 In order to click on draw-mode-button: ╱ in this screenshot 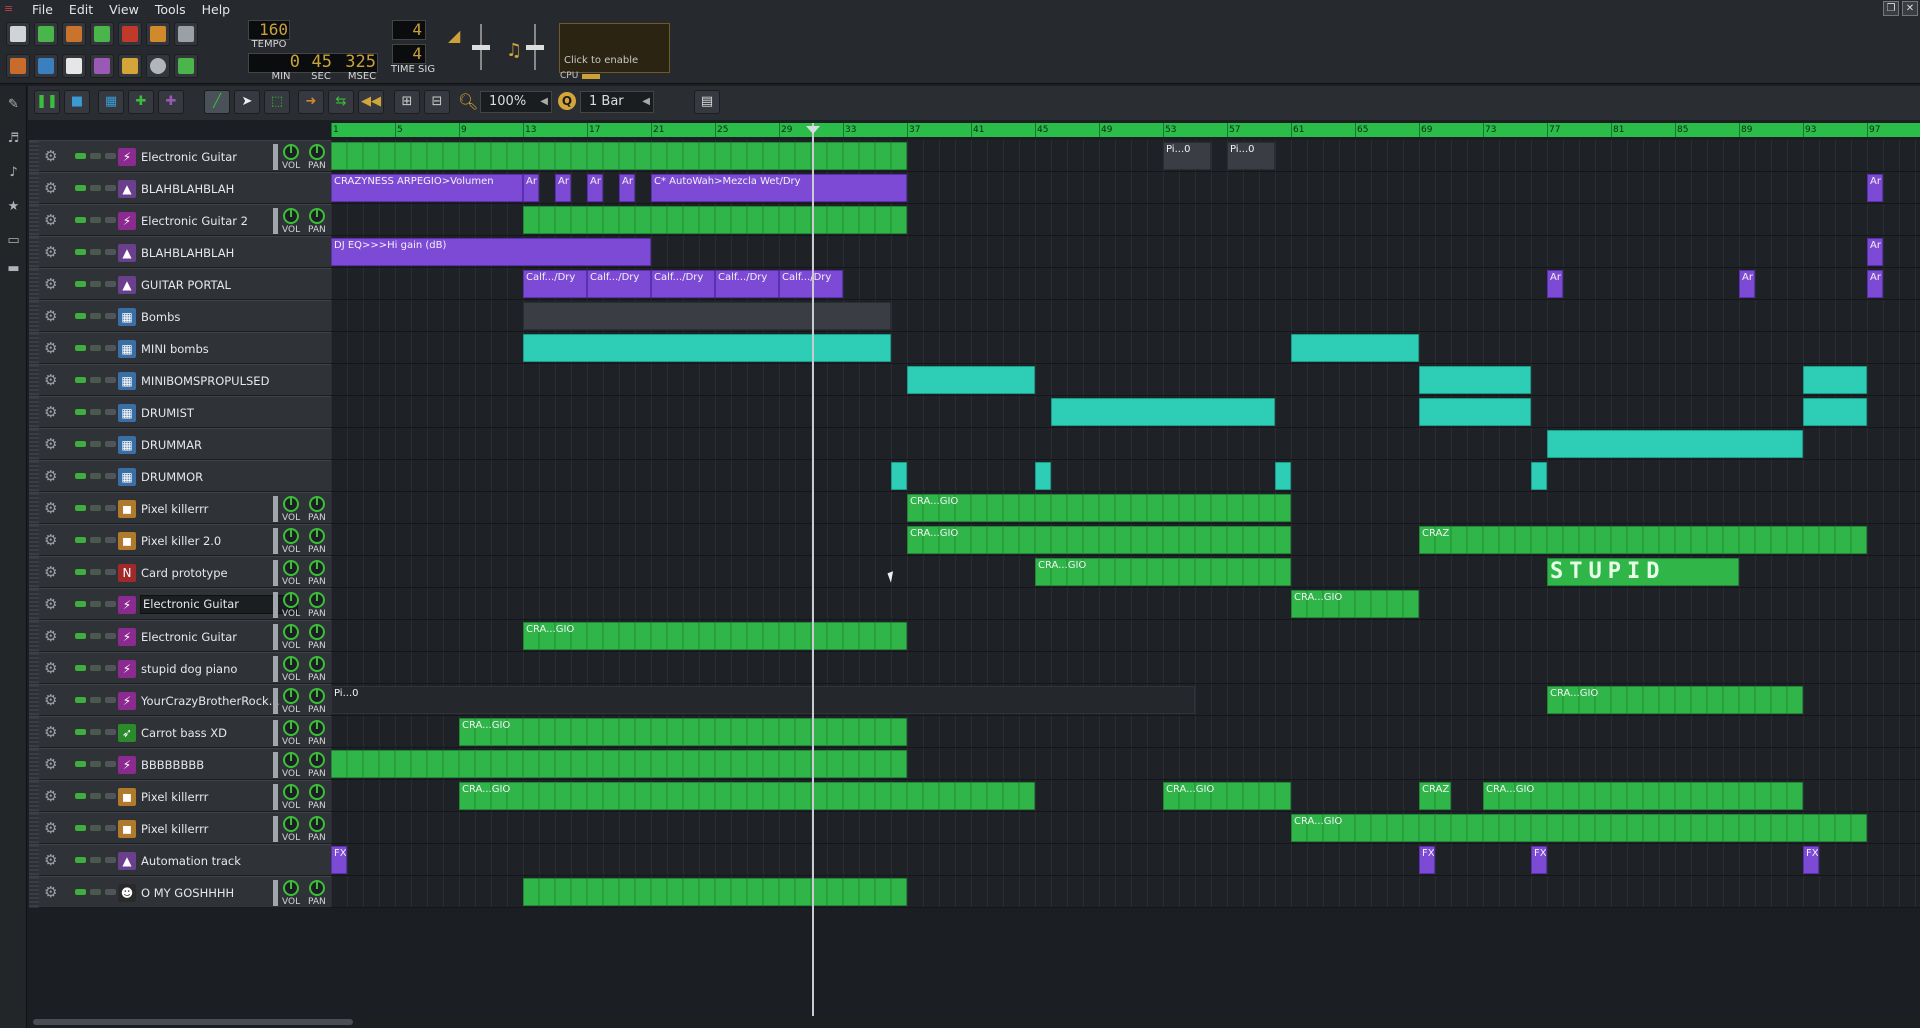, I will do `click(217, 102)`.